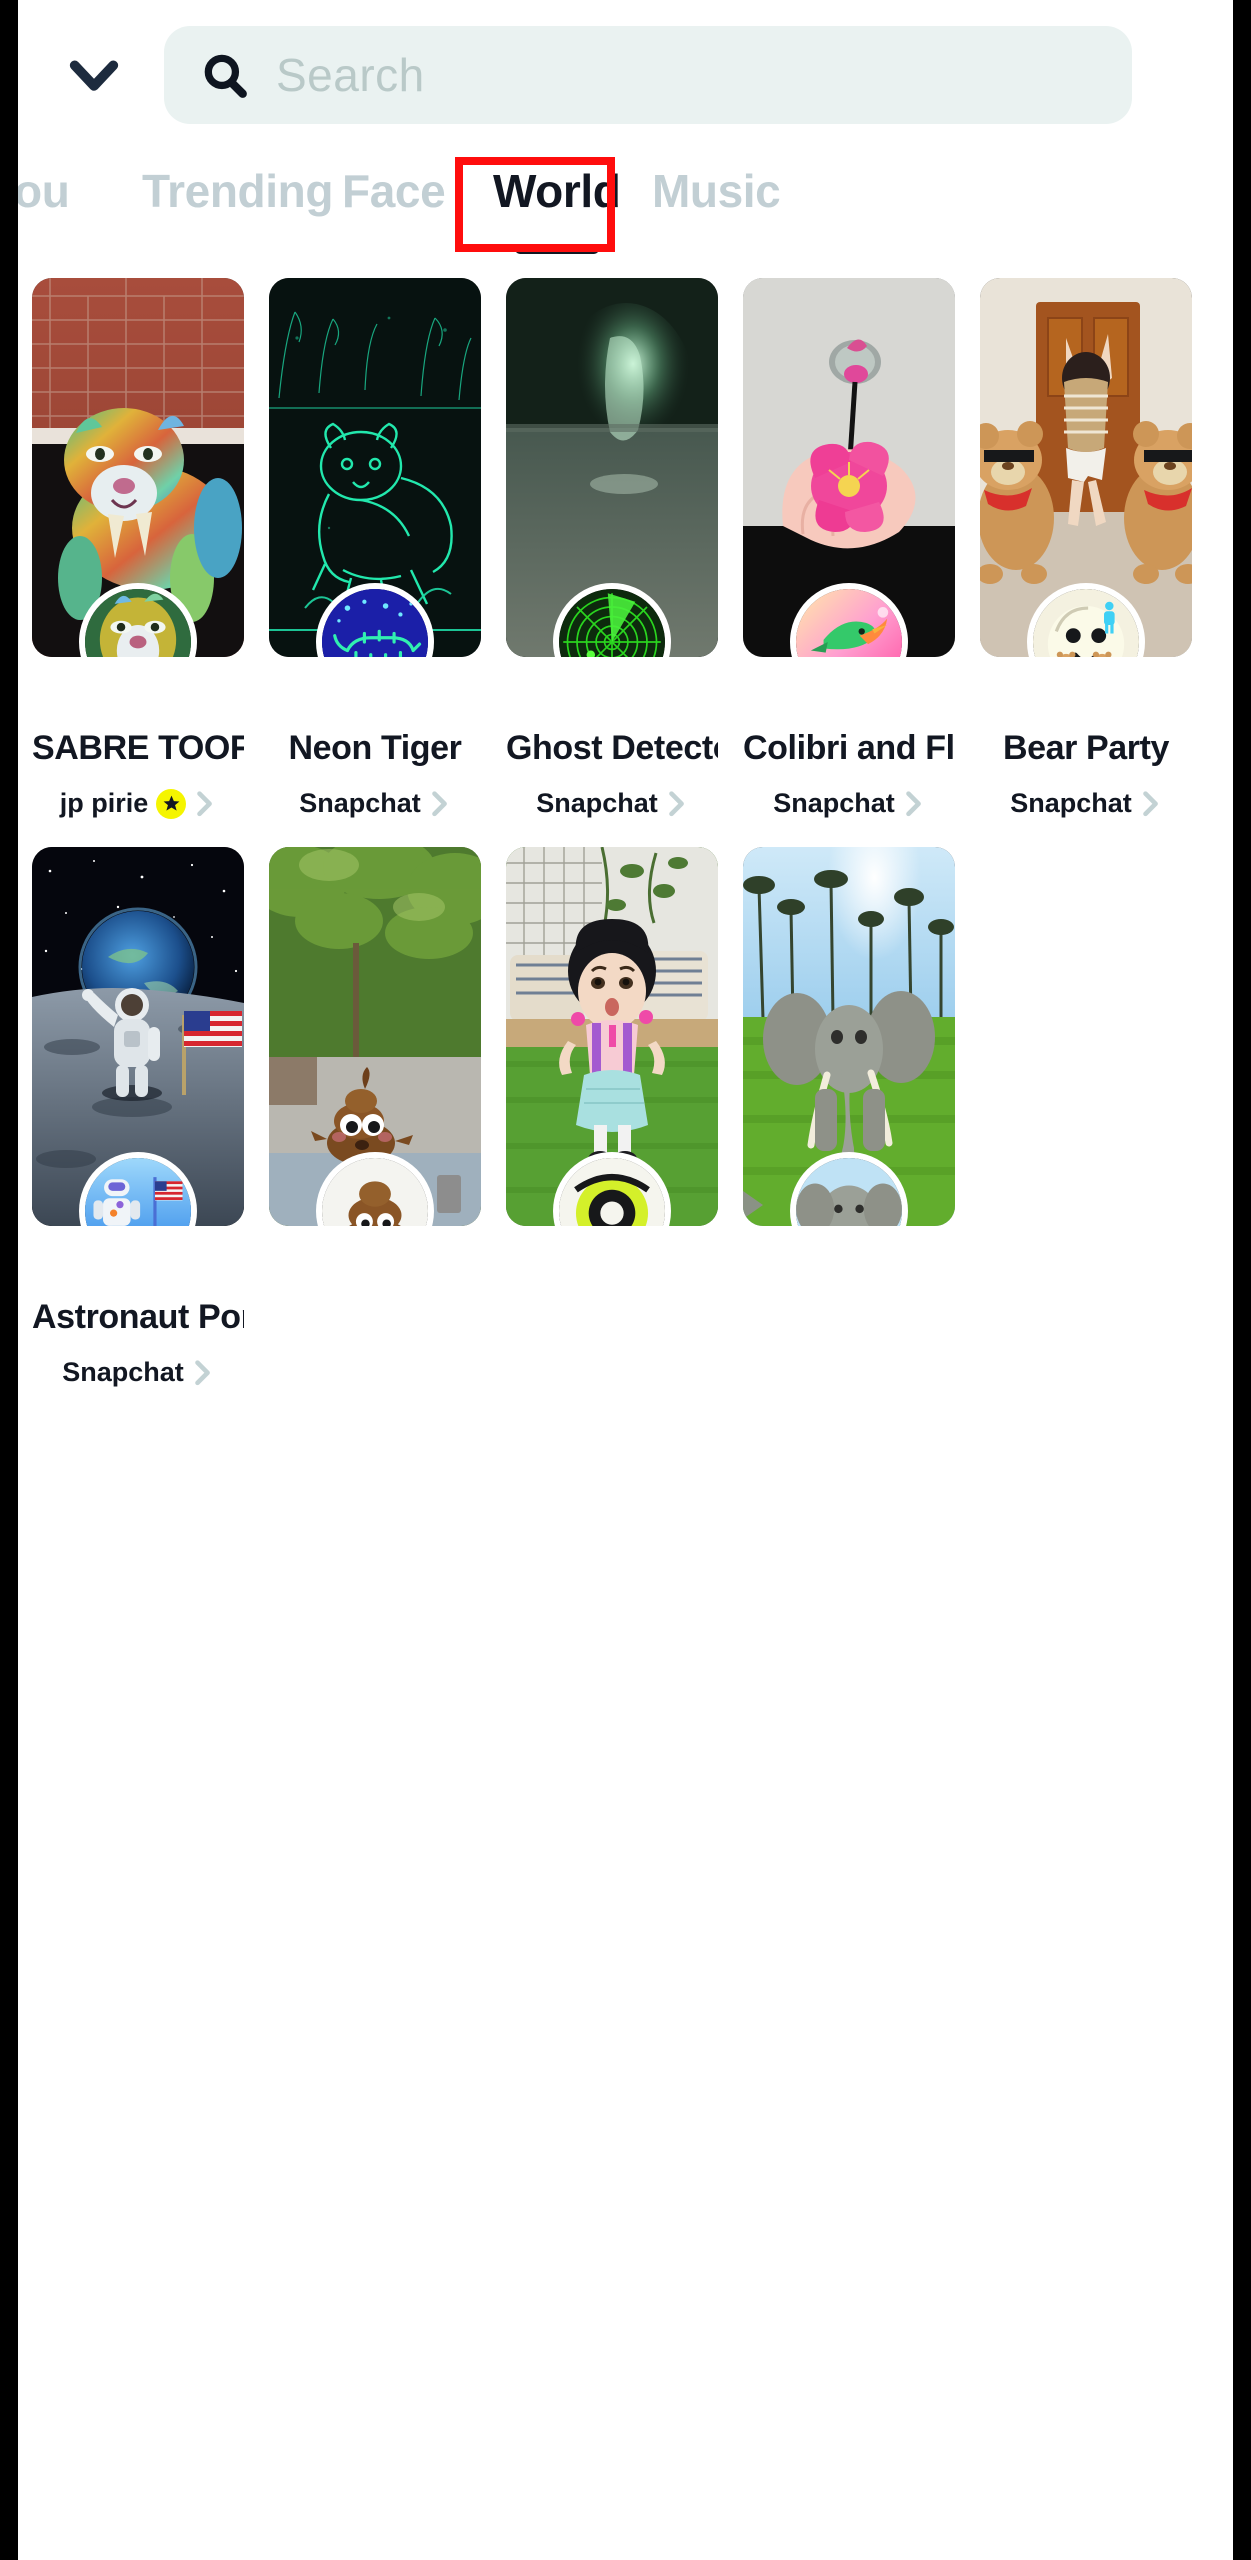  Describe the element at coordinates (612, 623) in the screenshot. I see `radar-avatar` at that location.